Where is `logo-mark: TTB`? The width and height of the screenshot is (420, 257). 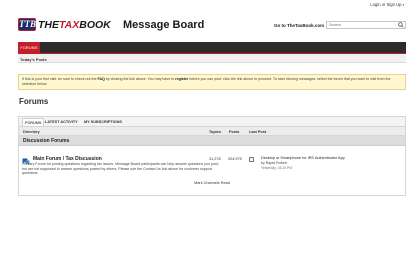
logo-mark: TTB is located at coordinates (27, 24).